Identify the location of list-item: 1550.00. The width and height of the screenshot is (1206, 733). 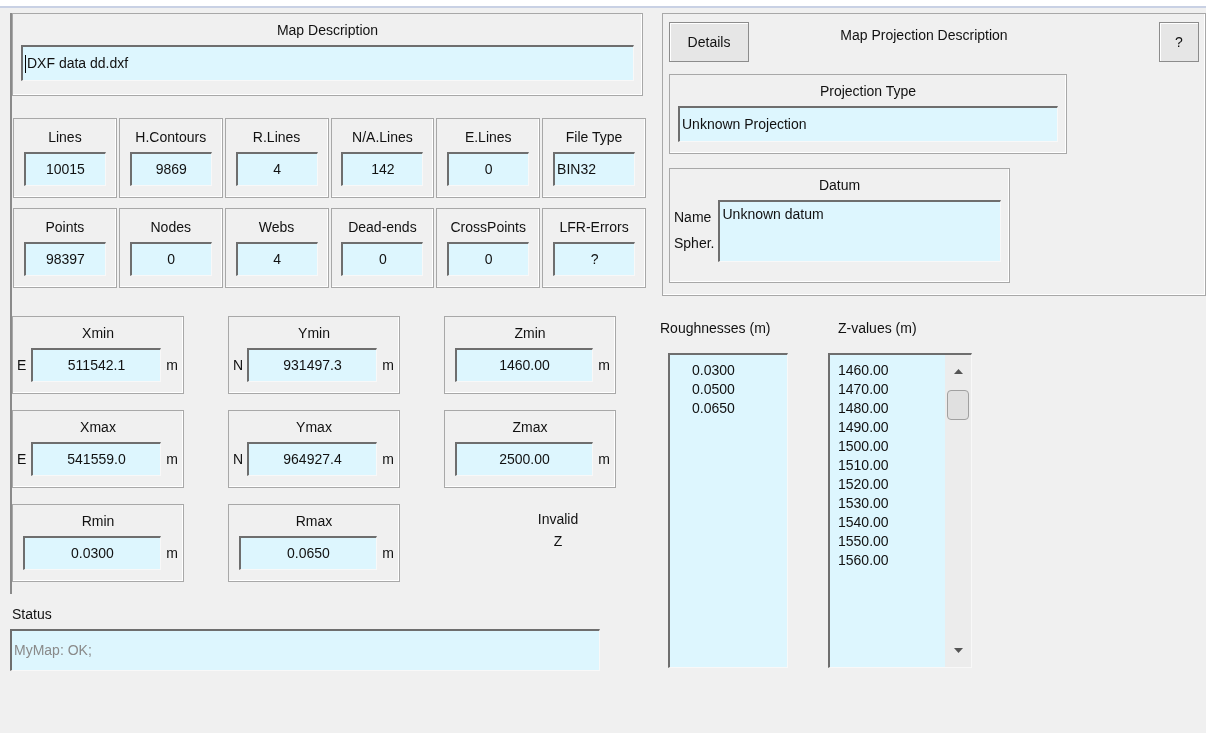
(891, 541).